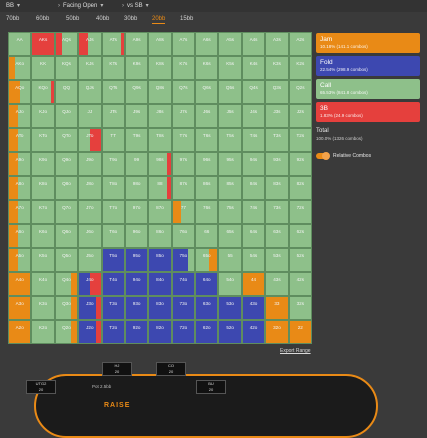  I want to click on hand-cell-73o: 73o, so click(183, 308).